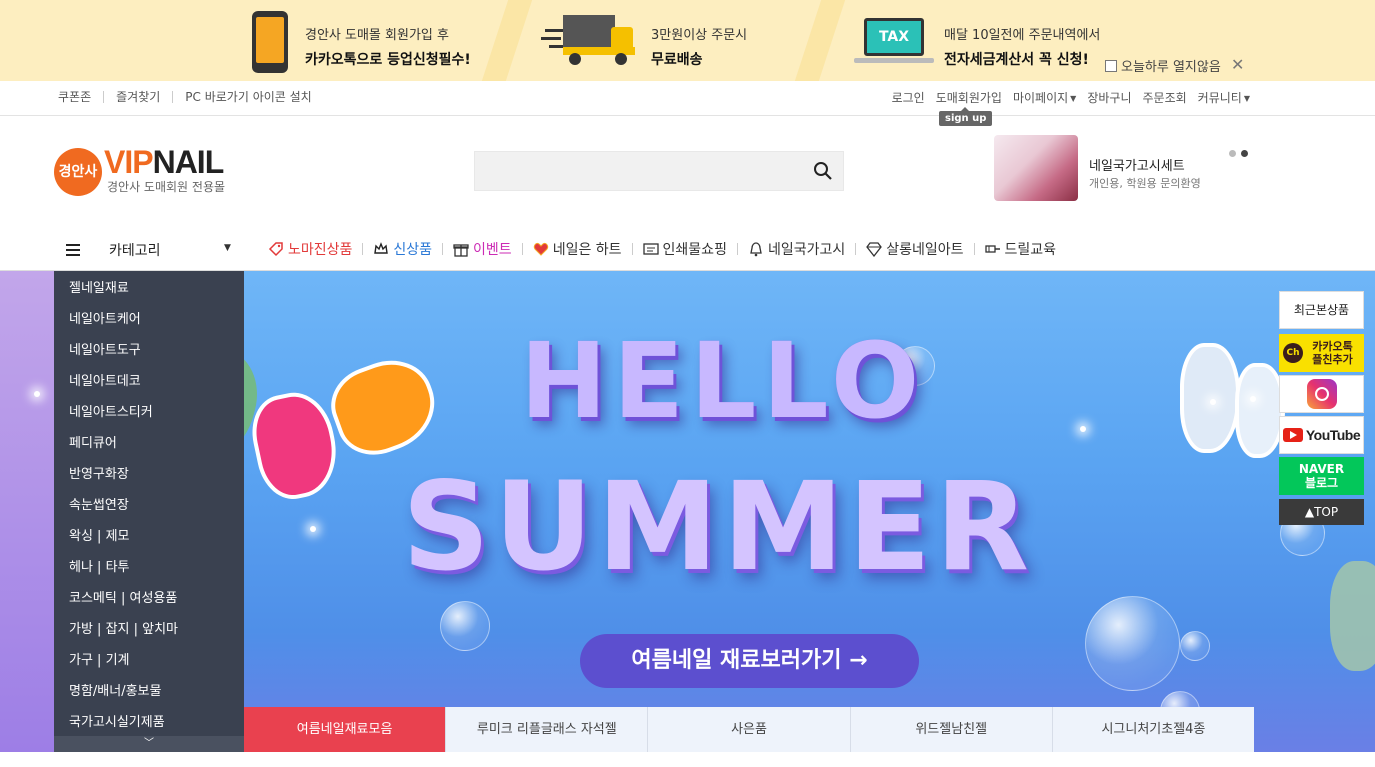  Describe the element at coordinates (275, 249) in the screenshot. I see `tag-icon` at that location.